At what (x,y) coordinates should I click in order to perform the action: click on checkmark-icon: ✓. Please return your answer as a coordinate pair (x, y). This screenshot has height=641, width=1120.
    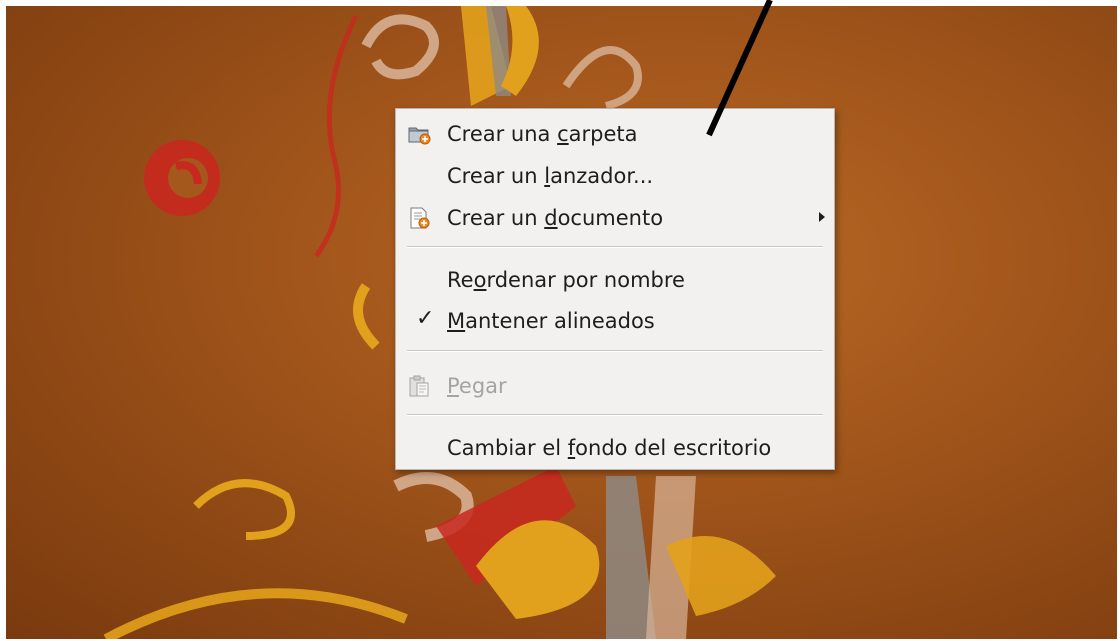
    Looking at the image, I should click on (425, 318).